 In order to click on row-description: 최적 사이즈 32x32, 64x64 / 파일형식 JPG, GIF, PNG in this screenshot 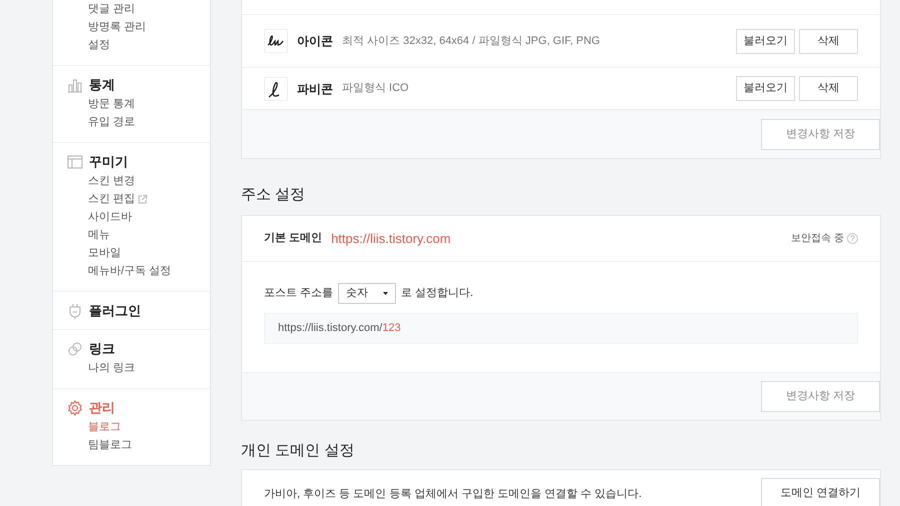, I will do `click(471, 41)`.